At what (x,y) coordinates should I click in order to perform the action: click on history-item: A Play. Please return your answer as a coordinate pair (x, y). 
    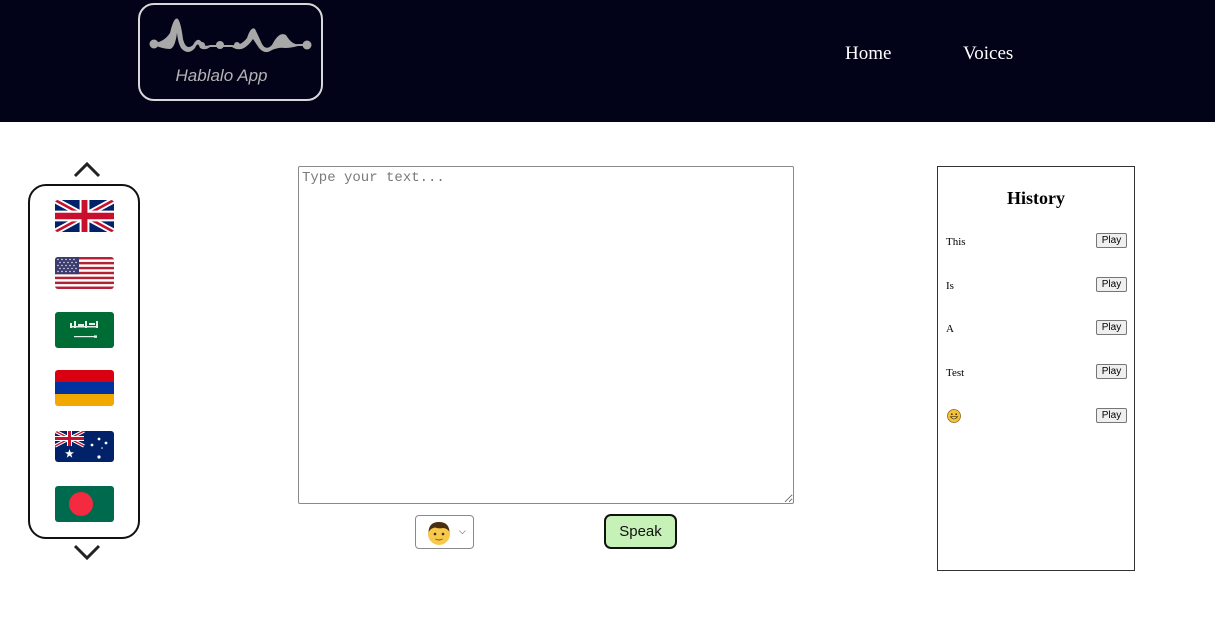
    Looking at the image, I should click on (1036, 331).